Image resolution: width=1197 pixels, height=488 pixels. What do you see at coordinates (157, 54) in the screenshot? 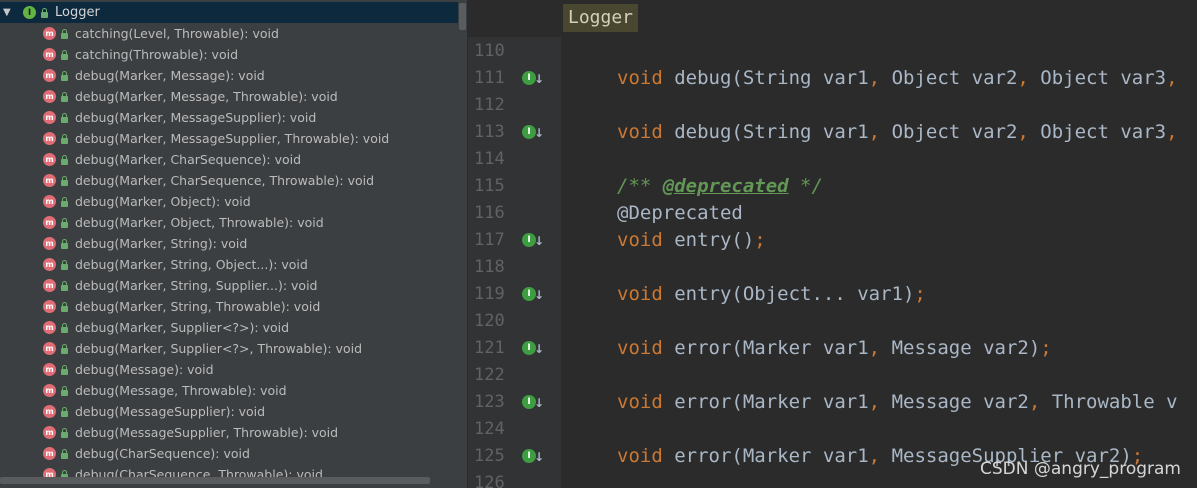
I see `tree-item-label: catching(Throwable): void` at bounding box center [157, 54].